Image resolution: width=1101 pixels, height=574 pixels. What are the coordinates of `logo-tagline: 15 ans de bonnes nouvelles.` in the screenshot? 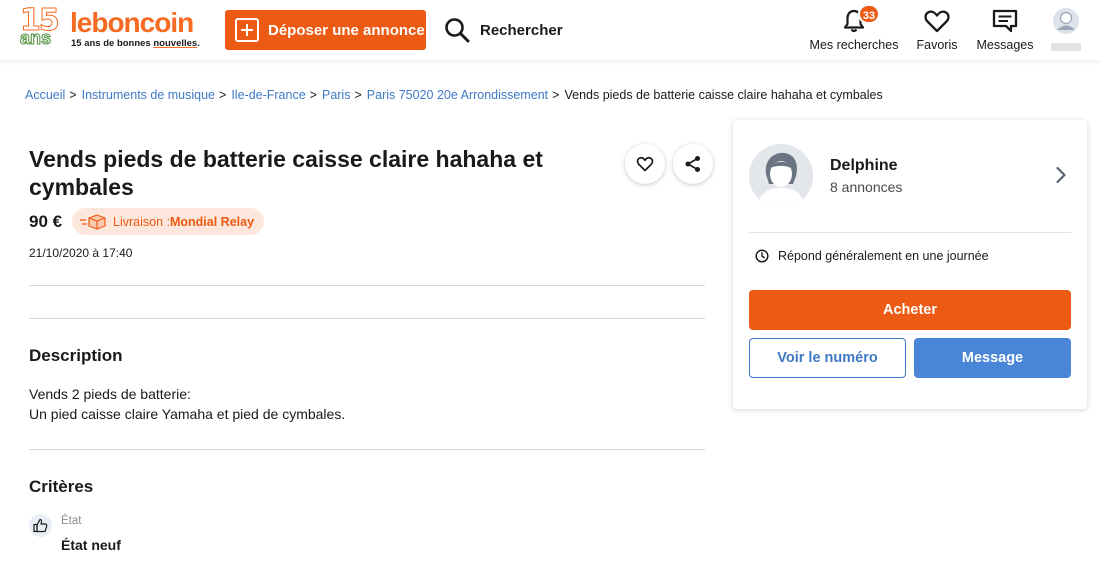 It's located at (135, 43).